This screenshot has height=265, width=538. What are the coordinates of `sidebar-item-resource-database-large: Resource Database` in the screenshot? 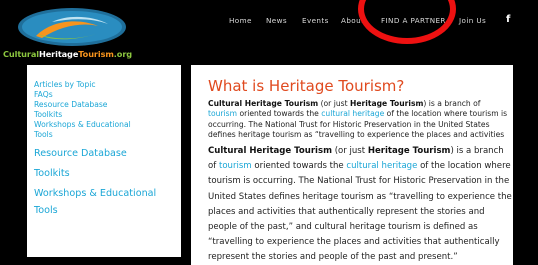 It's located at (80, 153).